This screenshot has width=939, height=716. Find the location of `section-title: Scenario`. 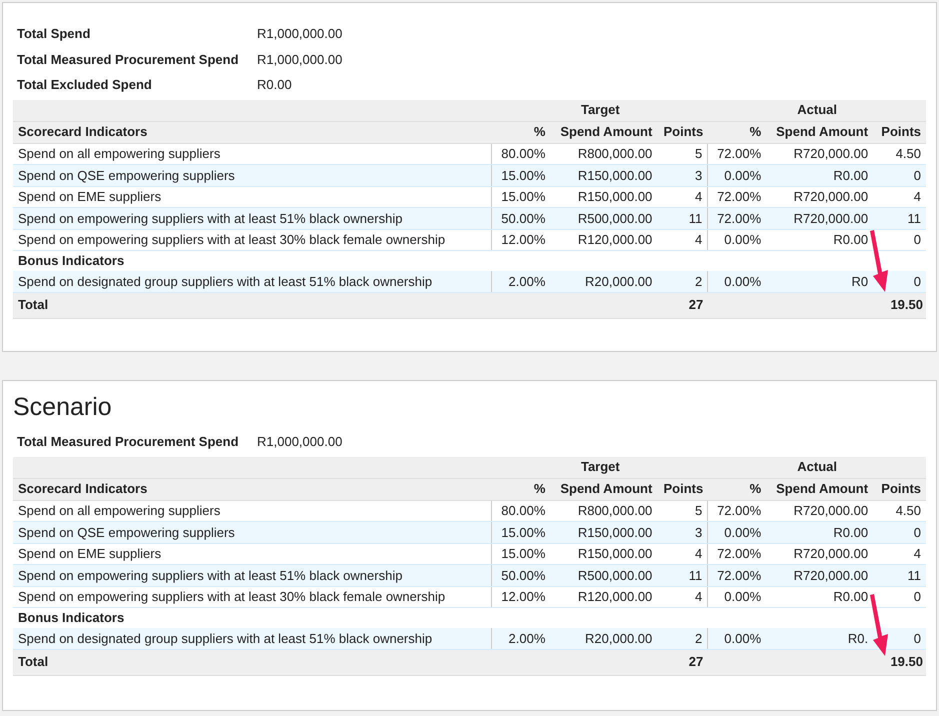

section-title: Scenario is located at coordinates (63, 407).